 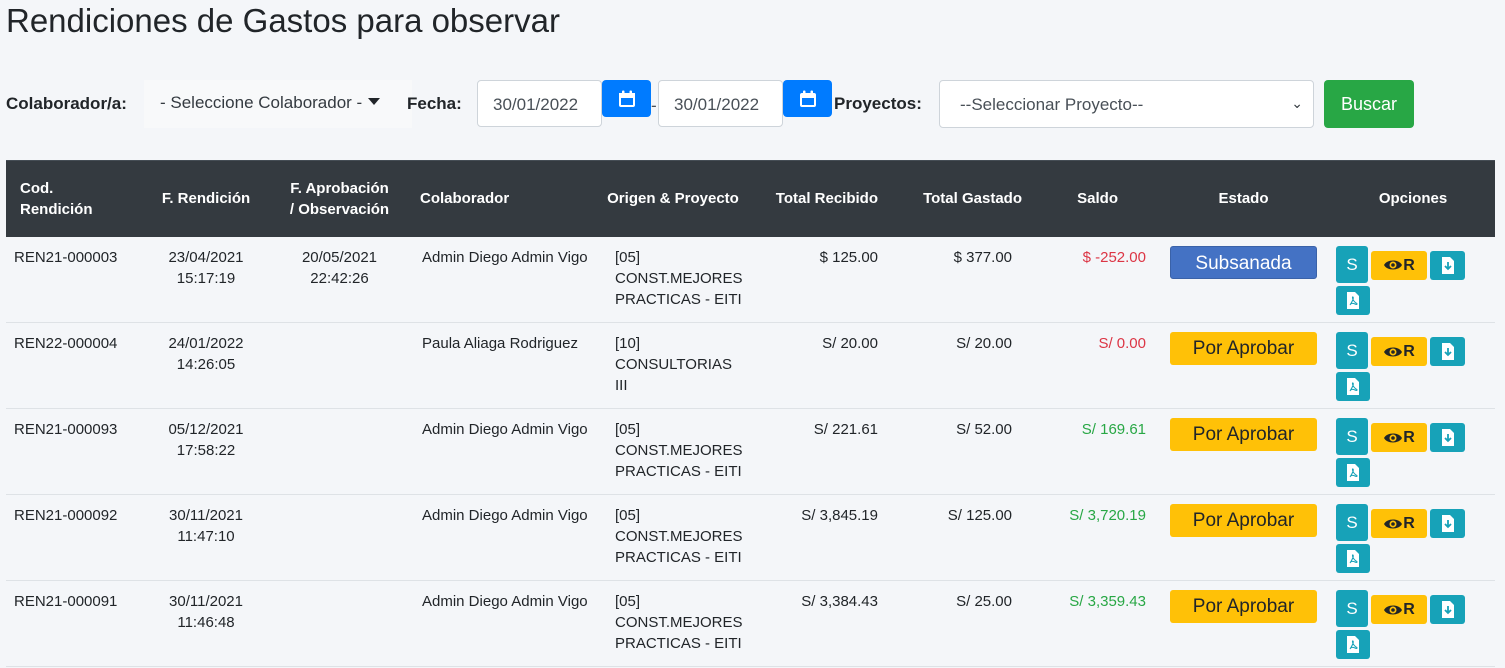 What do you see at coordinates (1107, 601) in the screenshot?
I see `cell-saldo: S/ 3,359.43` at bounding box center [1107, 601].